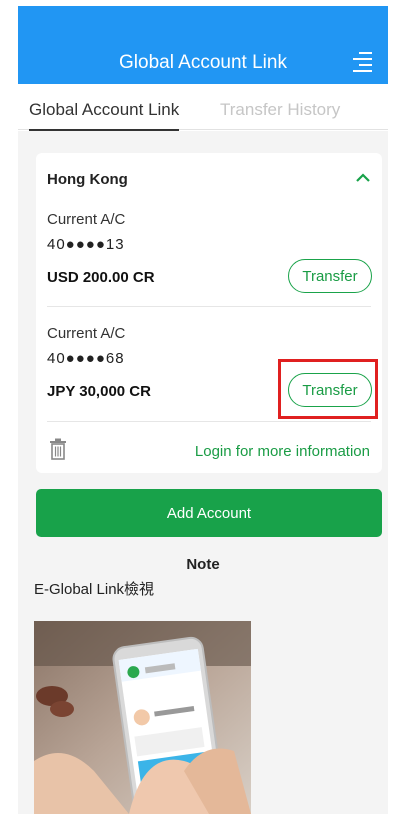 The height and width of the screenshot is (814, 406). Describe the element at coordinates (203, 62) in the screenshot. I see `header-title: Global Account Link` at that location.